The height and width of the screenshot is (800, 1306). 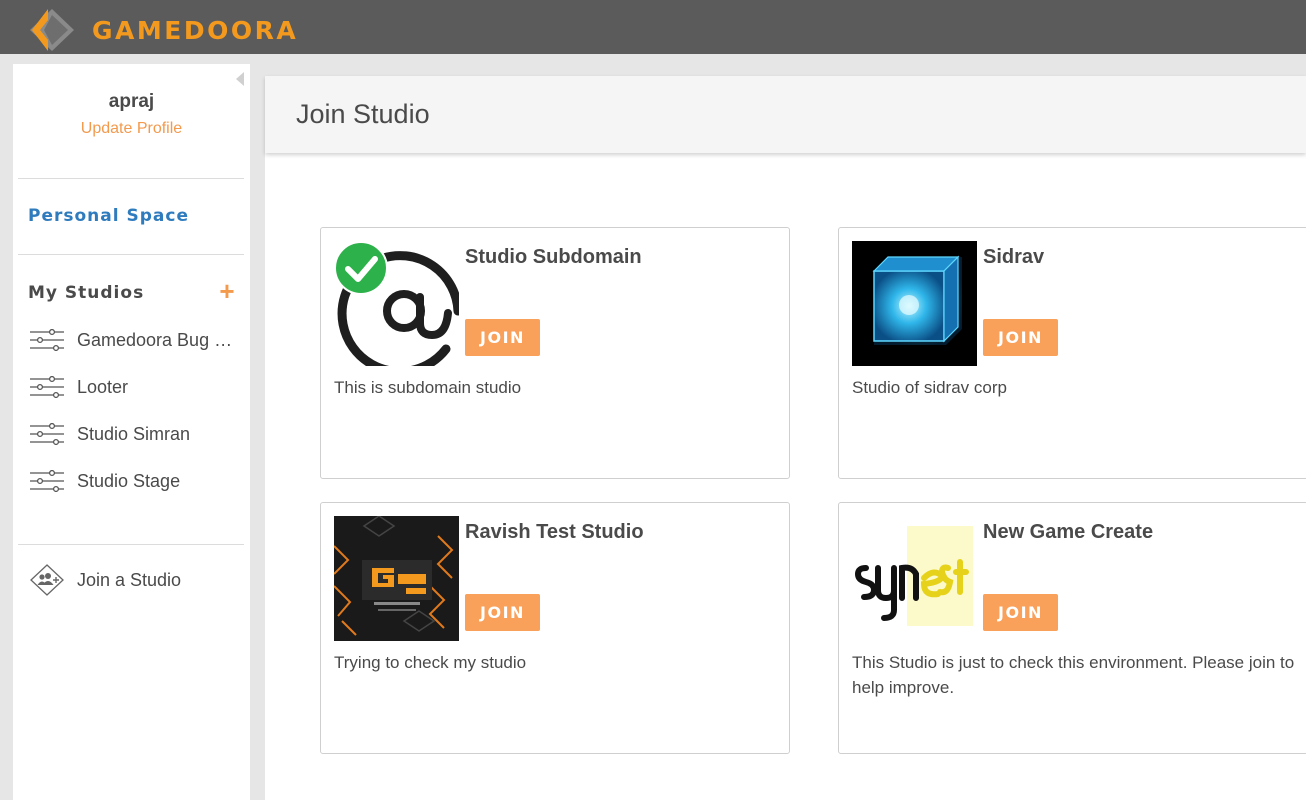 What do you see at coordinates (103, 386) in the screenshot?
I see `sidebar-item-label: Looter` at bounding box center [103, 386].